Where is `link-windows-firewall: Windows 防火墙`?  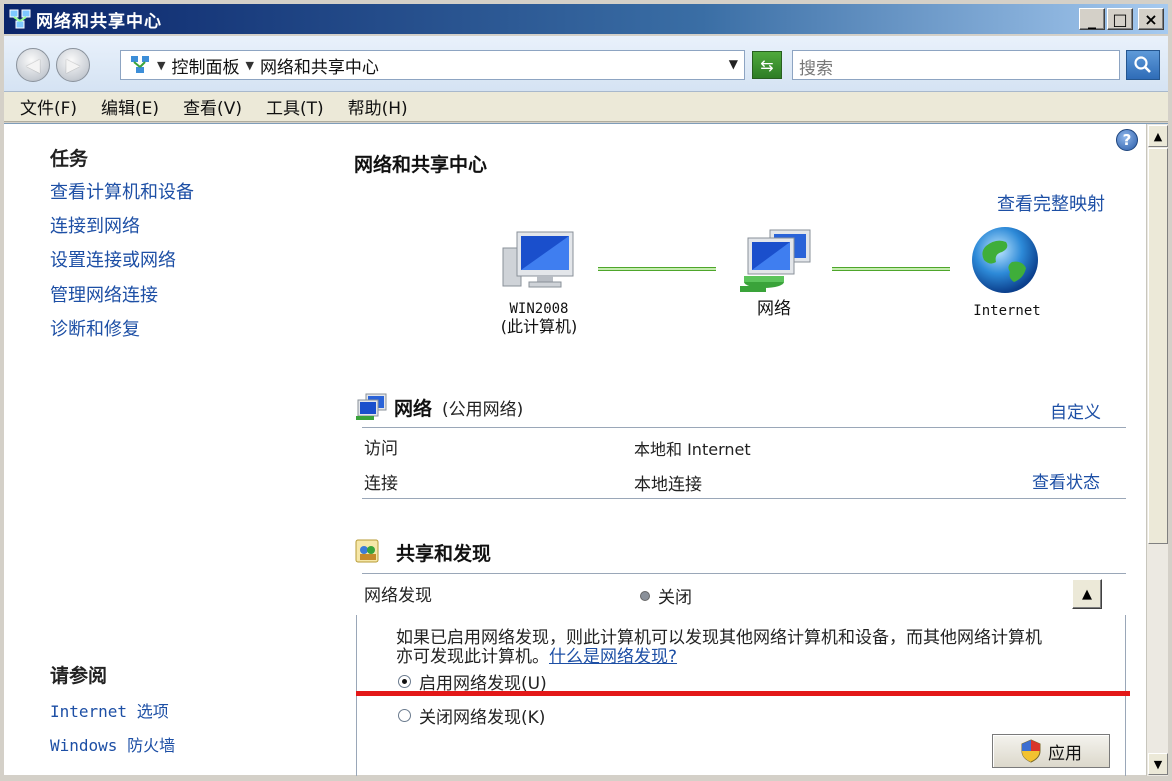 link-windows-firewall: Windows 防火墙 is located at coordinates (112, 744).